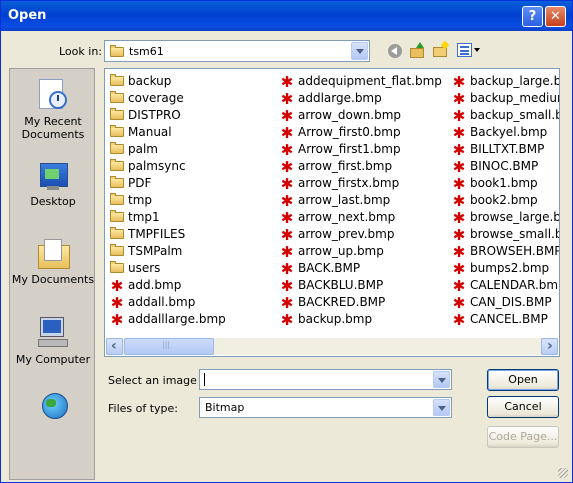 This screenshot has height=483, width=573. I want to click on file-item: ✱ BROWSEH.BMP, so click(505, 251).